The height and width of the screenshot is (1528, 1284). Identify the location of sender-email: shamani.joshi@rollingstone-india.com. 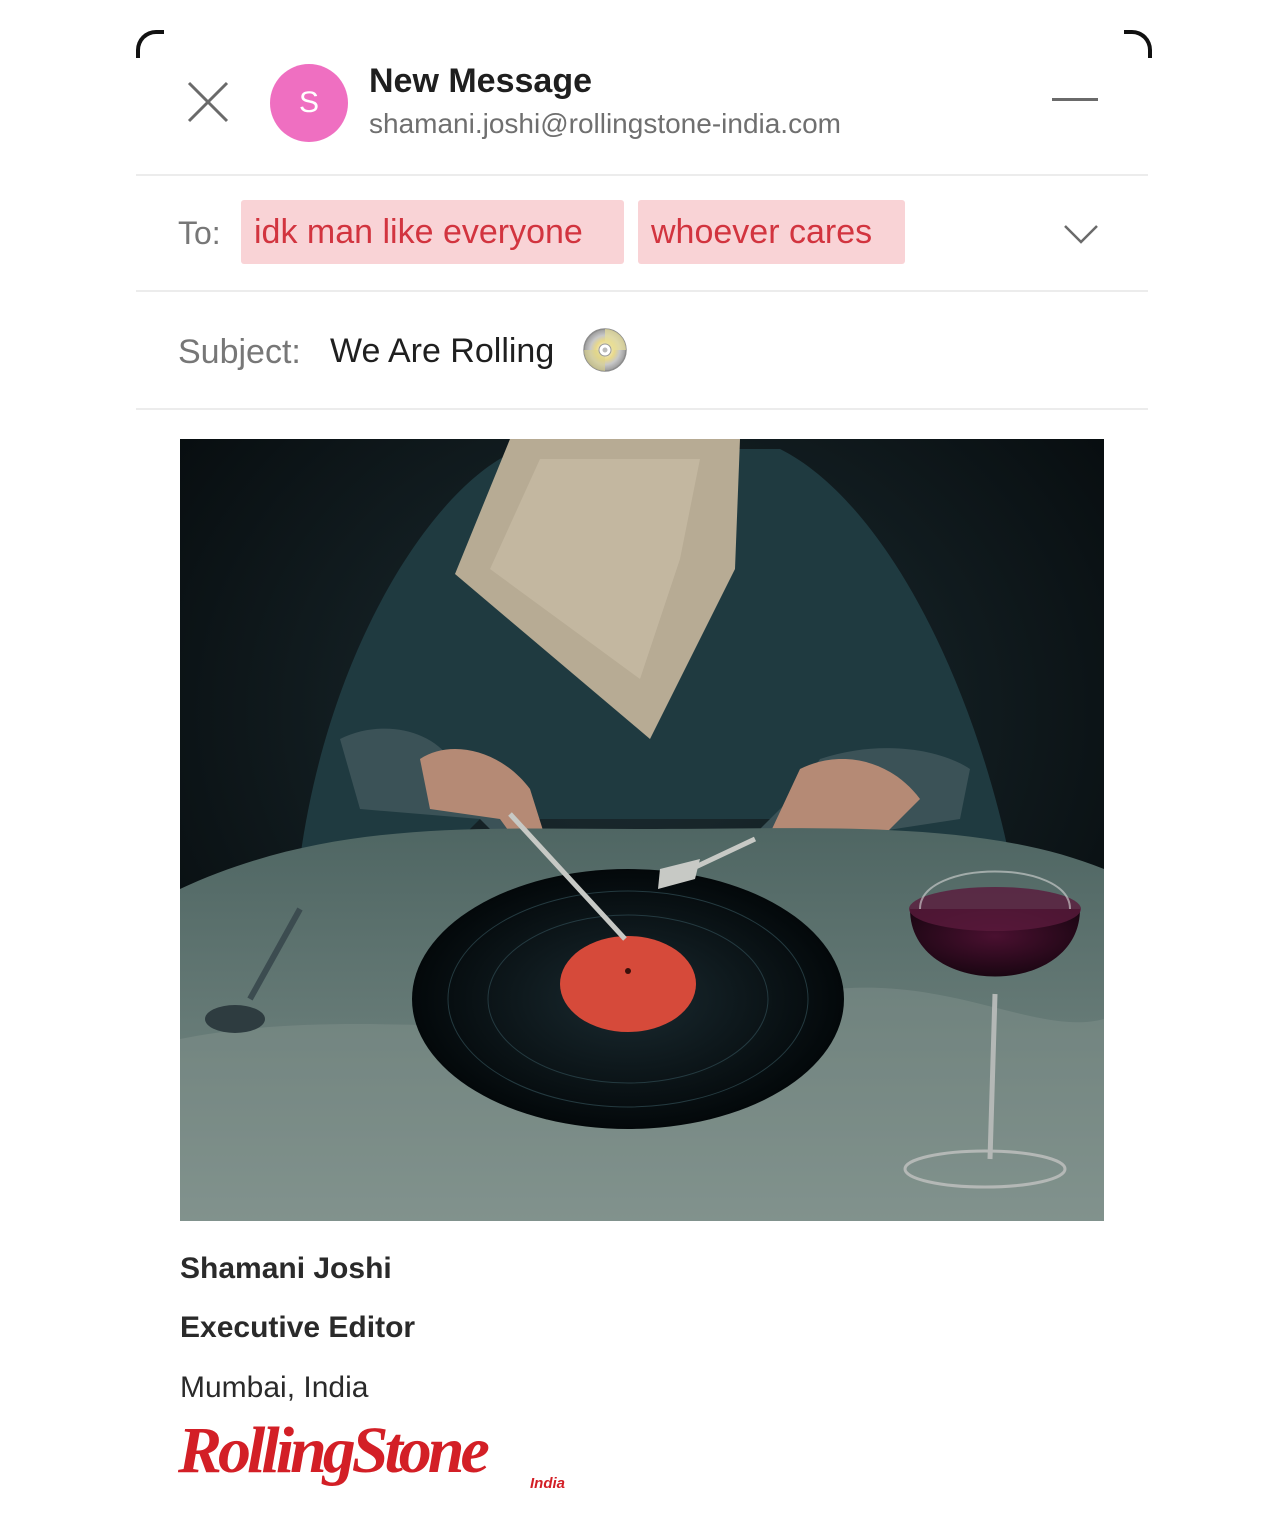
(605, 123).